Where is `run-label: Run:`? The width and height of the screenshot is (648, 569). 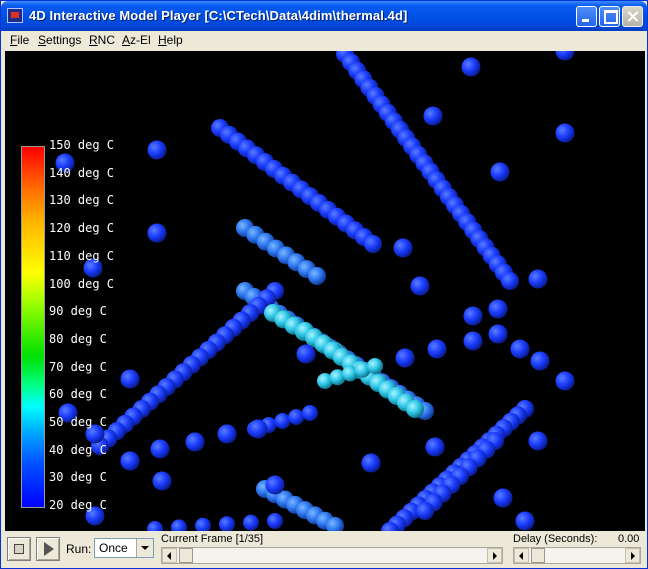
run-label: Run: is located at coordinates (79, 549).